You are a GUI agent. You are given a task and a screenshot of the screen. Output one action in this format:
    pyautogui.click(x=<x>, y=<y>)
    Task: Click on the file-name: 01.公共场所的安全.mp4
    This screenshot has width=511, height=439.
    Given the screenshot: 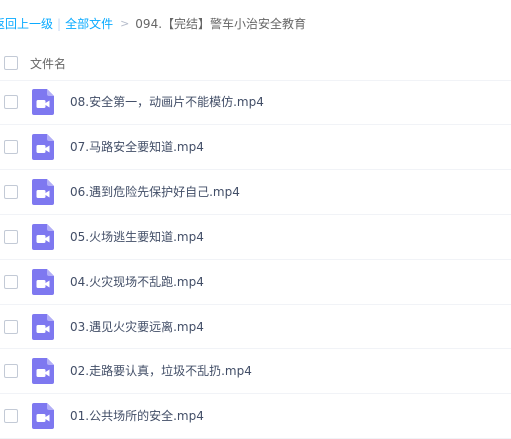 What is the action you would take?
    pyautogui.click(x=137, y=416)
    